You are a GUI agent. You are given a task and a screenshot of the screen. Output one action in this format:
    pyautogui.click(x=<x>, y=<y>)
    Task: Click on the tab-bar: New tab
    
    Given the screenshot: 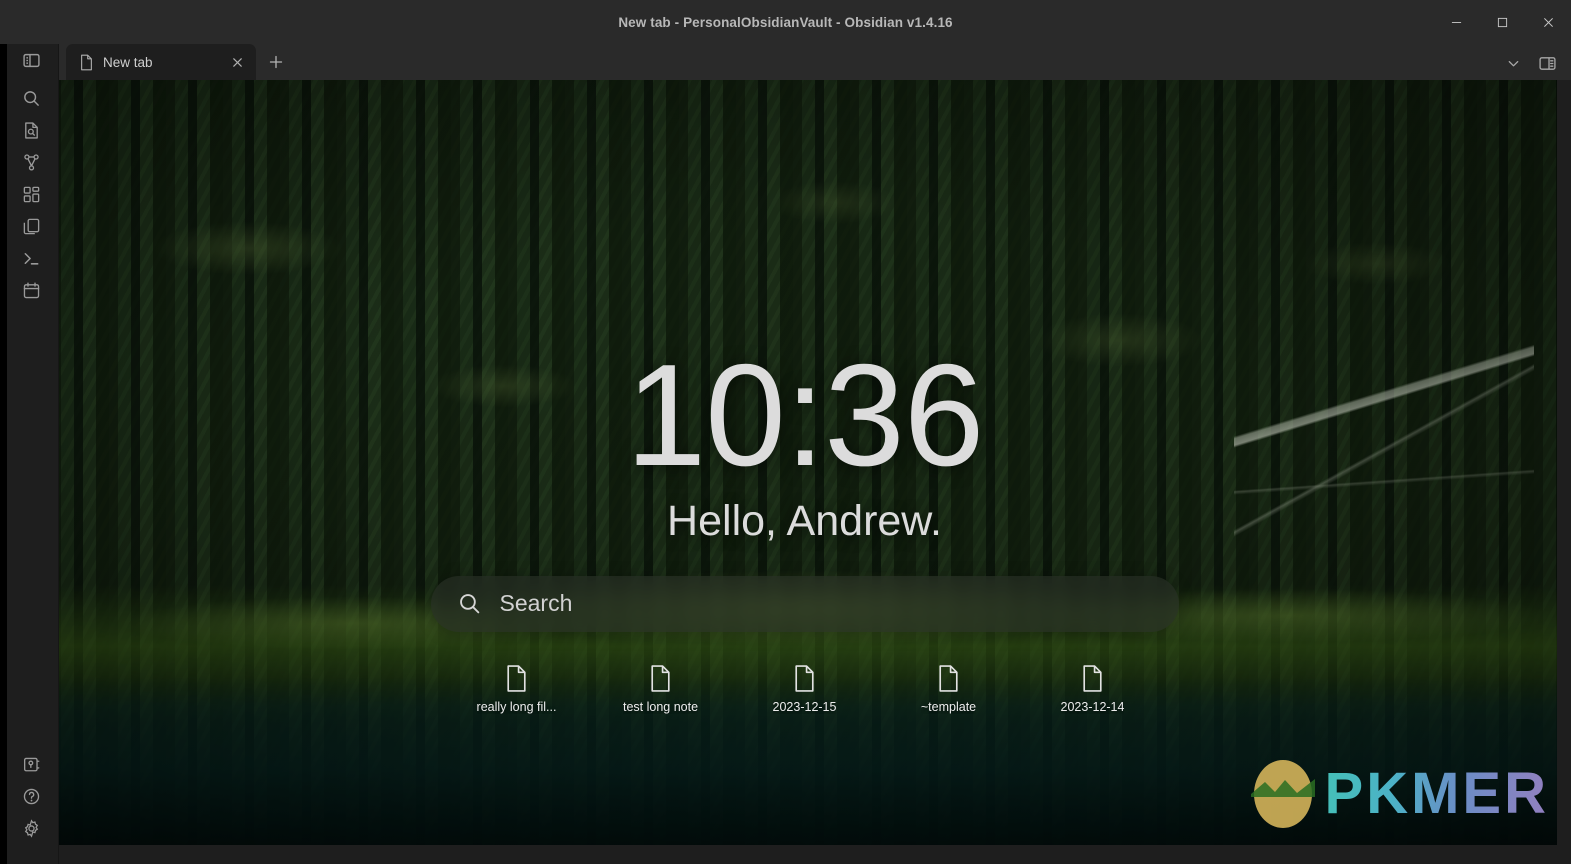 What is the action you would take?
    pyautogui.click(x=815, y=62)
    